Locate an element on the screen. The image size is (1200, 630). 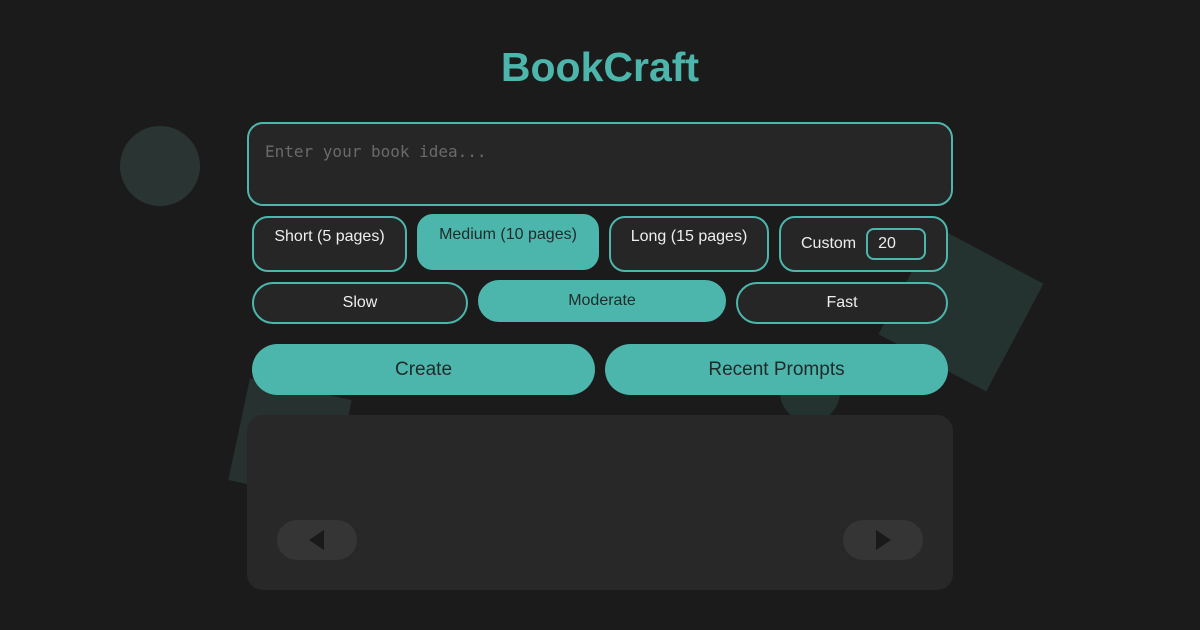
length-long-button: Long (15 pages) is located at coordinates (689, 244).